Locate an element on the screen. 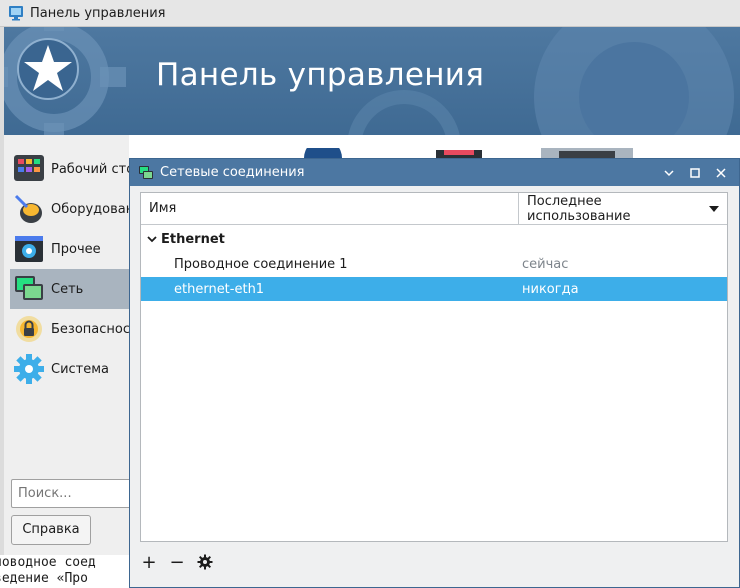 This screenshot has width=740, height=588. maximize-icon is located at coordinates (695, 173).